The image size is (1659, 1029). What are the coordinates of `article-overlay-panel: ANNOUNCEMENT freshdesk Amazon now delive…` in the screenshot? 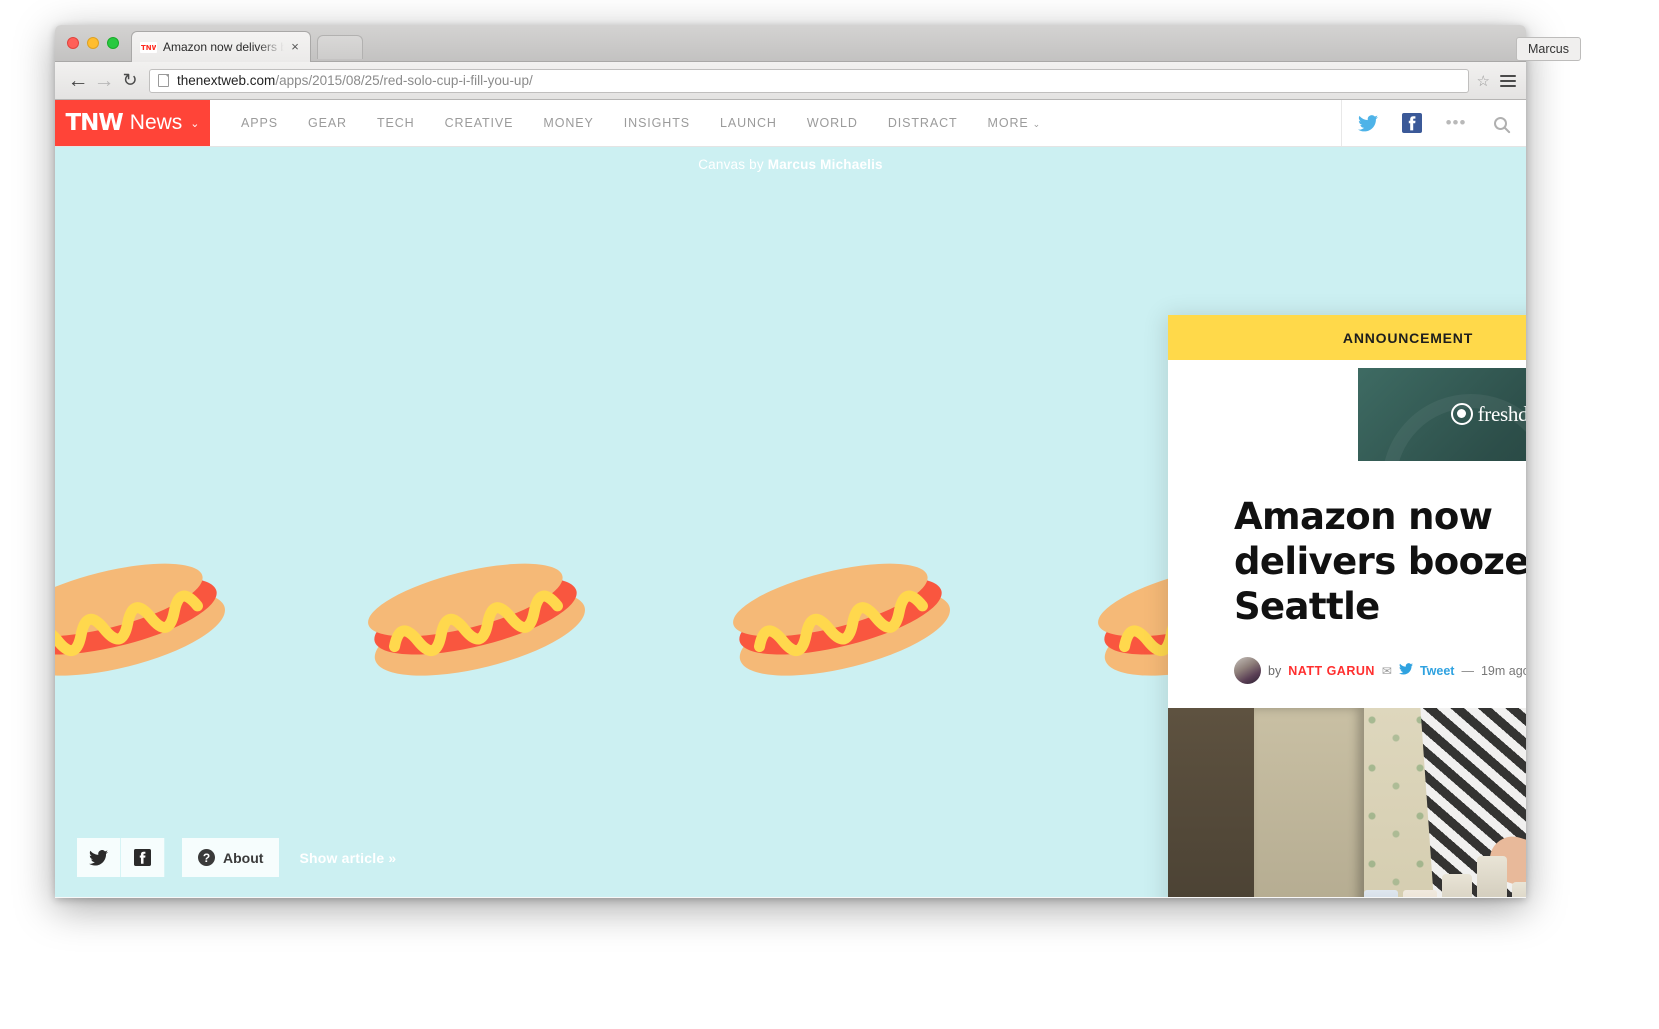 It's located at (1347, 606).